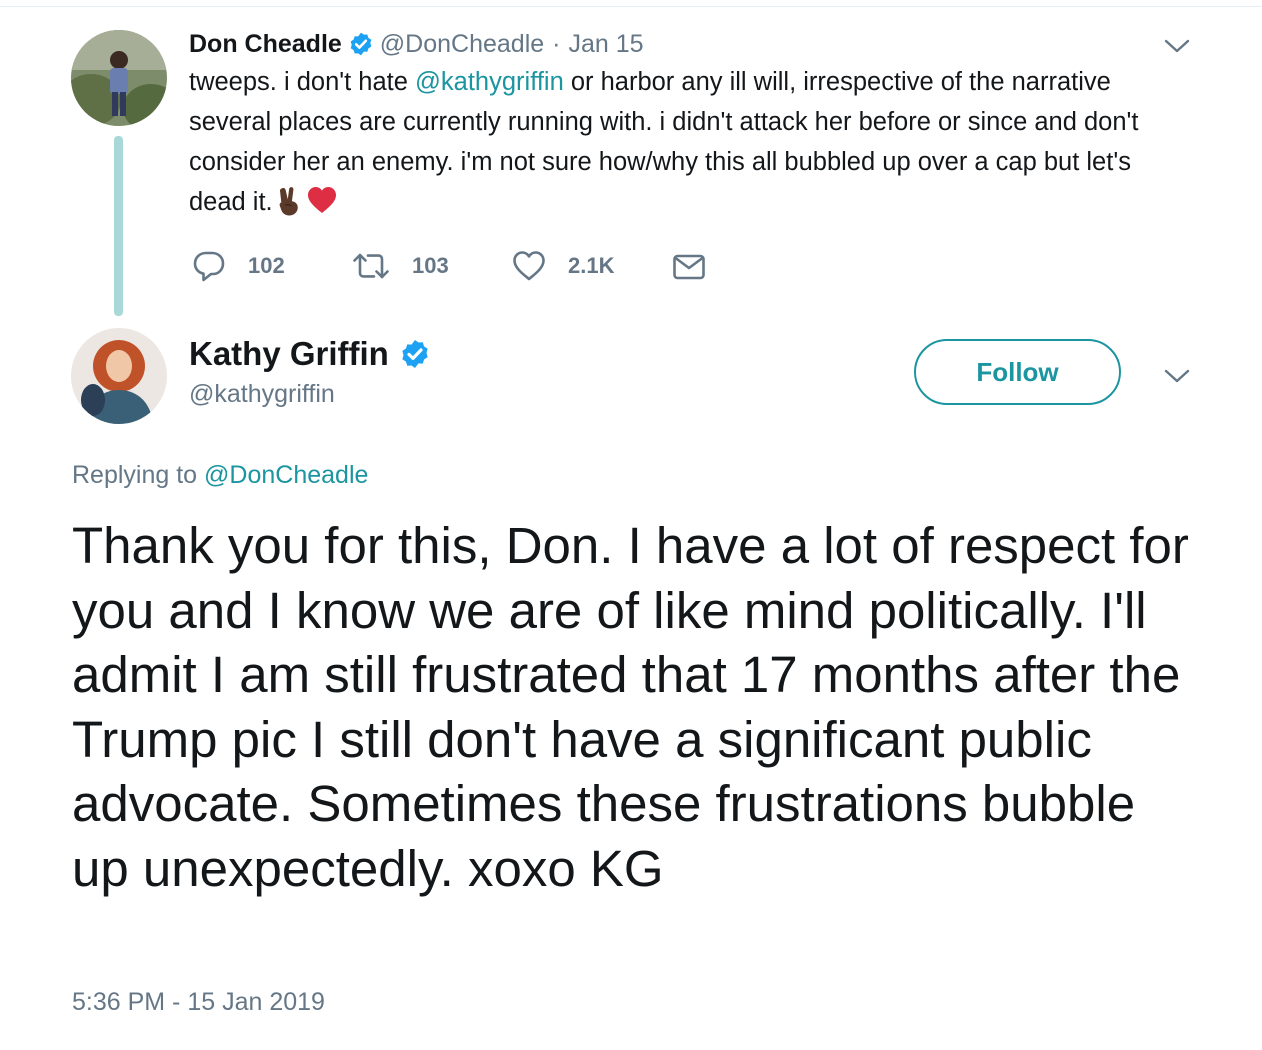 The image size is (1262, 1050). Describe the element at coordinates (462, 44) in the screenshot. I see `parent-author-handle: @DonCheadle` at that location.